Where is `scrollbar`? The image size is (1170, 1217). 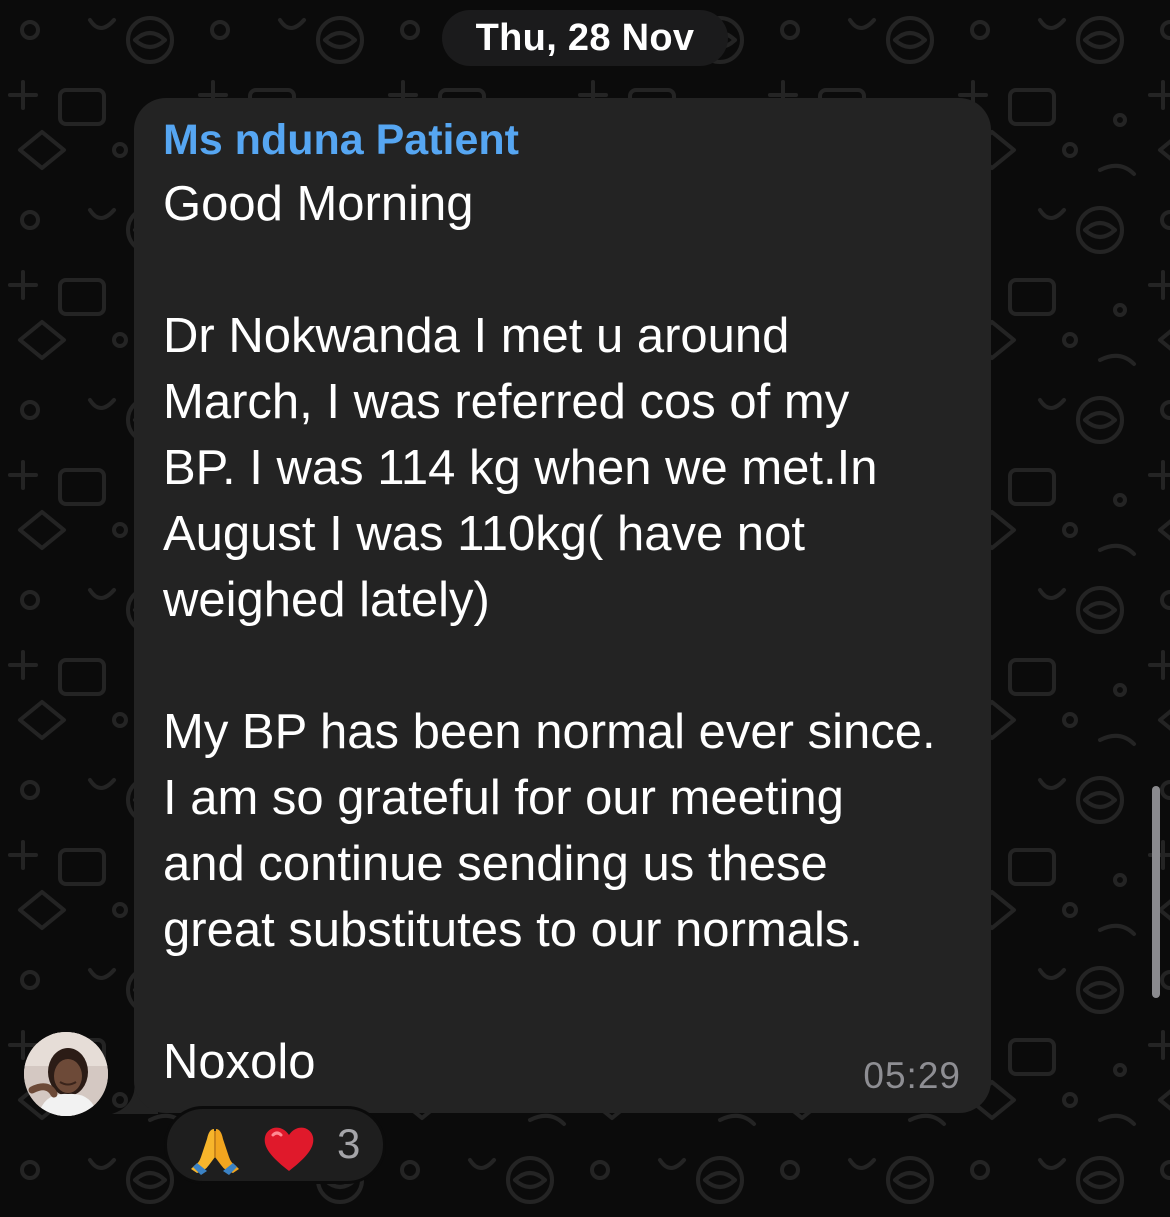
scrollbar is located at coordinates (1156, 892).